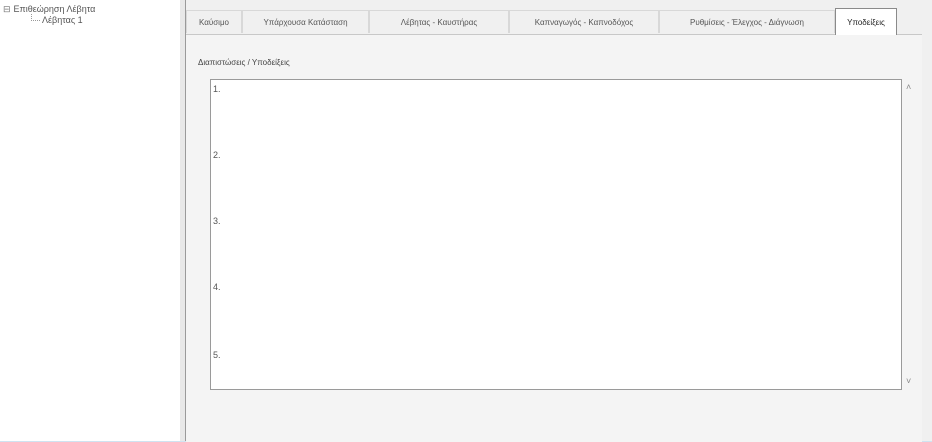 The height and width of the screenshot is (442, 932). What do you see at coordinates (866, 21) in the screenshot?
I see `tab-recommendations: Υποδείξεις` at bounding box center [866, 21].